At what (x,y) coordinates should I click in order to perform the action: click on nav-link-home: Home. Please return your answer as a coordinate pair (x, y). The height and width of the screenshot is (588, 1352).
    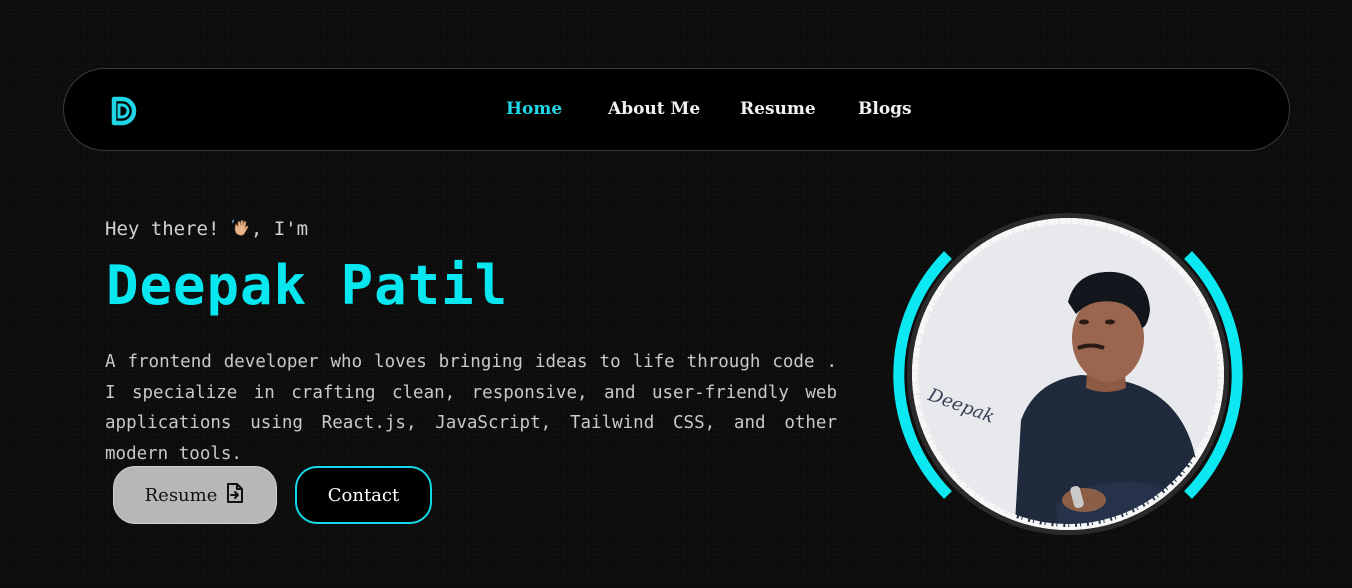
    Looking at the image, I should click on (534, 109).